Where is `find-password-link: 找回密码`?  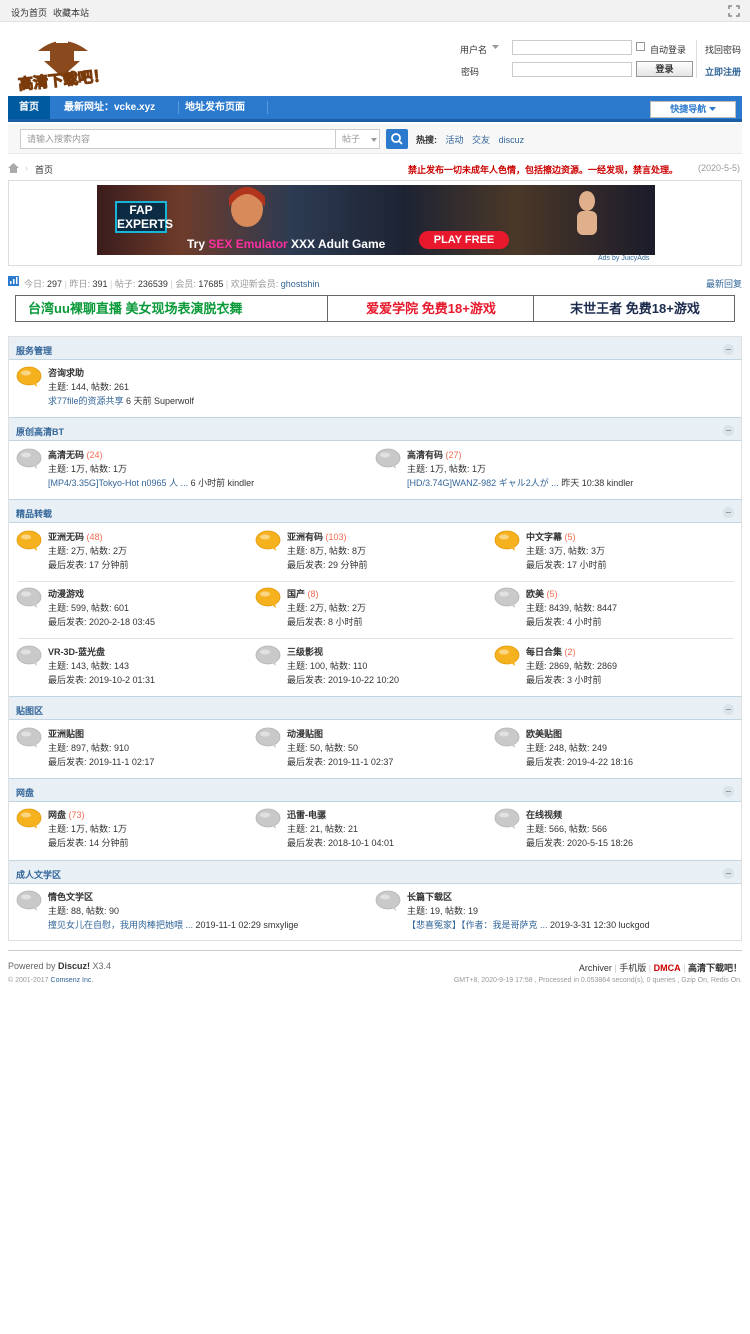 find-password-link: 找回密码 is located at coordinates (723, 49).